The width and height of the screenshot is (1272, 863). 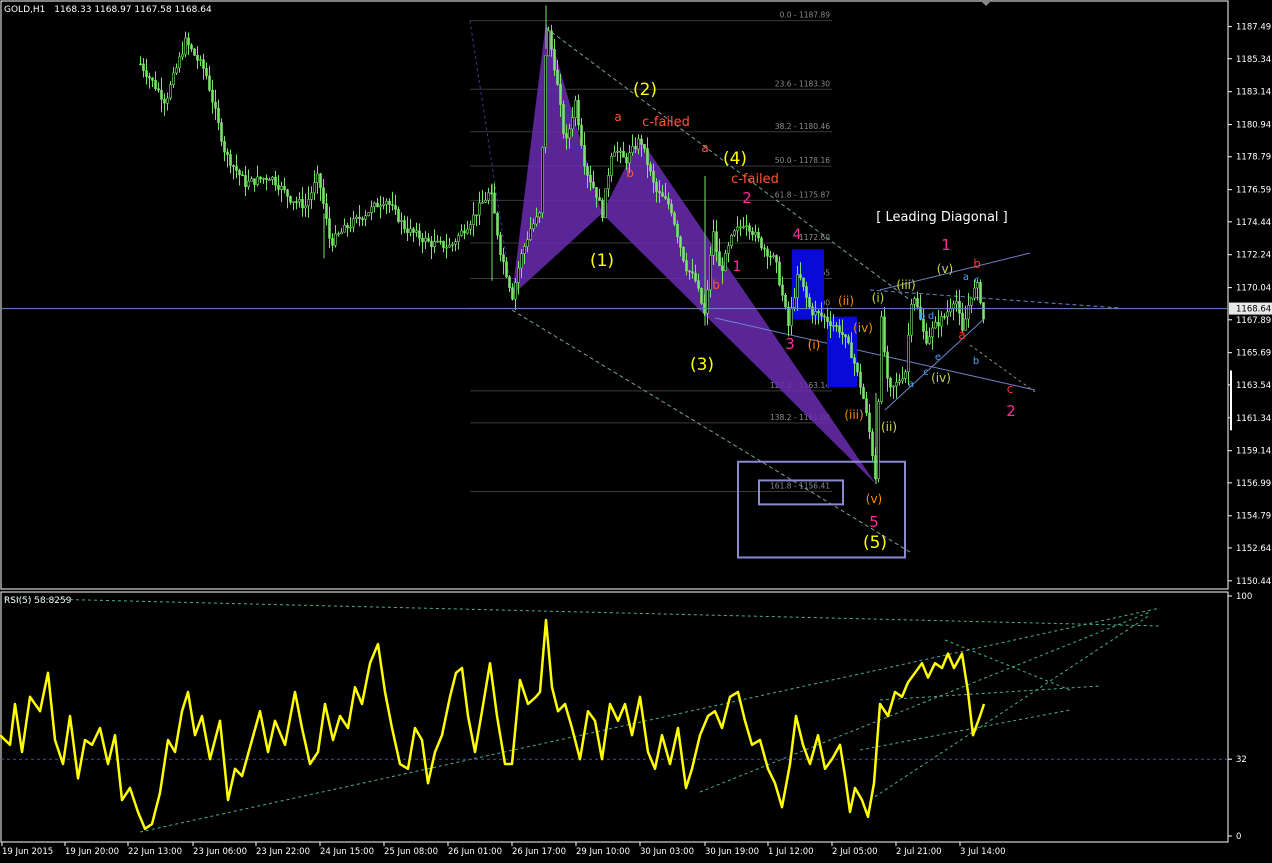 I want to click on wave-label: 2, so click(x=1011, y=411).